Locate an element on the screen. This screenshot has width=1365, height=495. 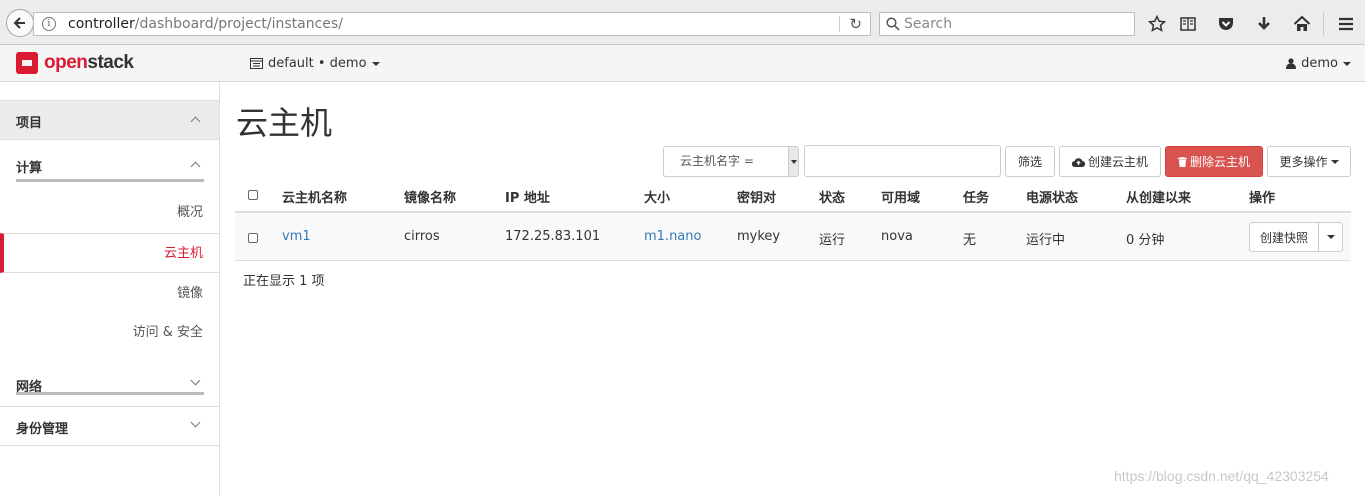
row-actions-dropdown is located at coordinates (1331, 237).